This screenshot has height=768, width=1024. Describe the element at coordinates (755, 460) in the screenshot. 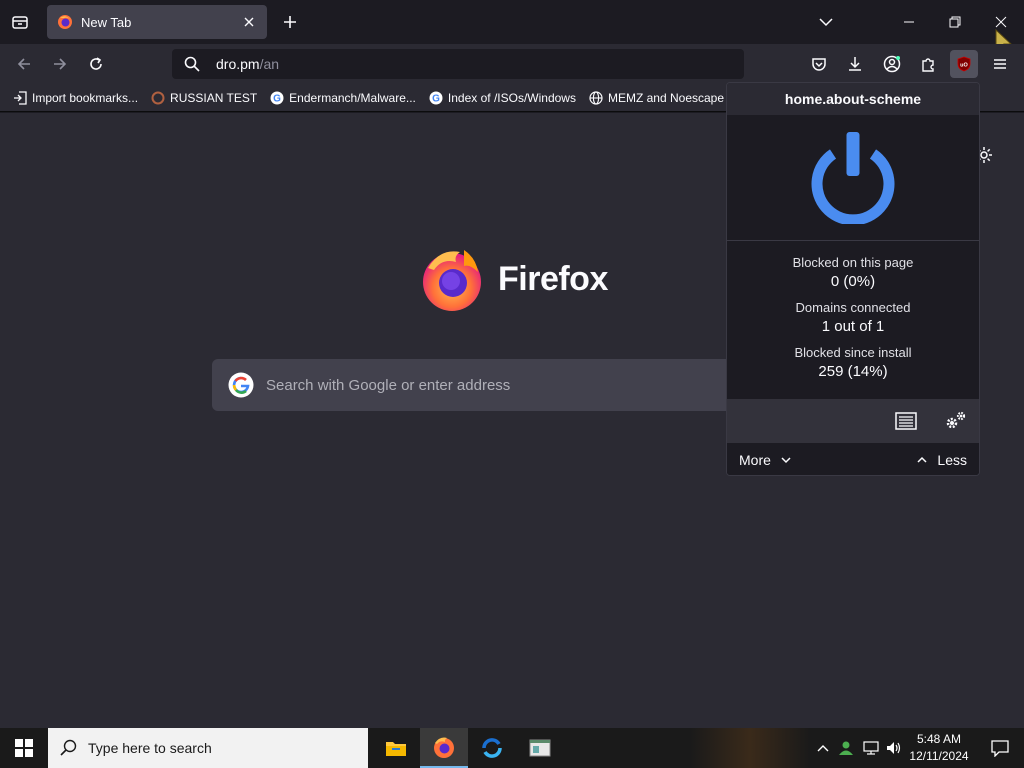

I see `more-label: More` at that location.